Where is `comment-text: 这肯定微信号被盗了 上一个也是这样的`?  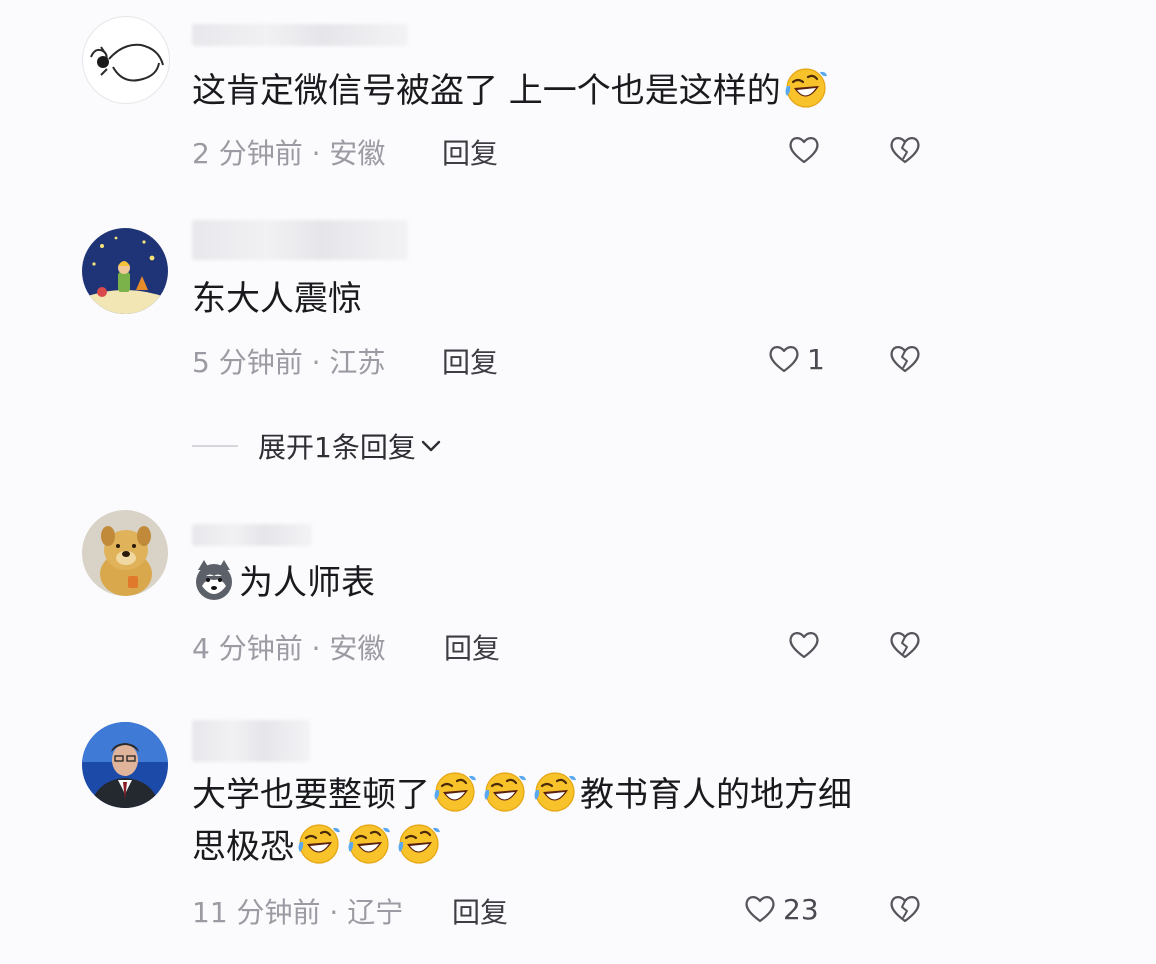
comment-text: 这肯定微信号被盗了 上一个也是这样的 is located at coordinates (511, 91).